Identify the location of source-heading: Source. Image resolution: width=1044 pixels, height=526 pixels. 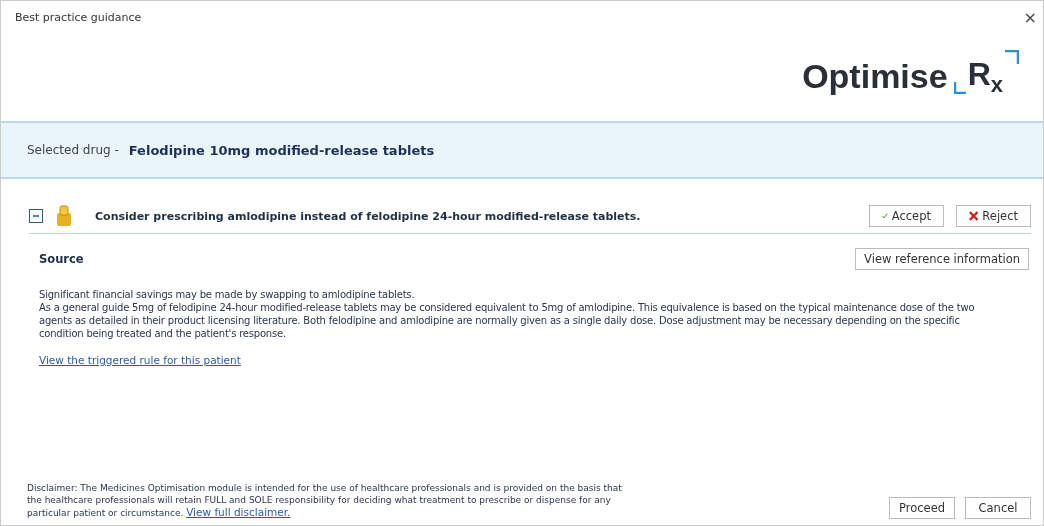
(61, 259).